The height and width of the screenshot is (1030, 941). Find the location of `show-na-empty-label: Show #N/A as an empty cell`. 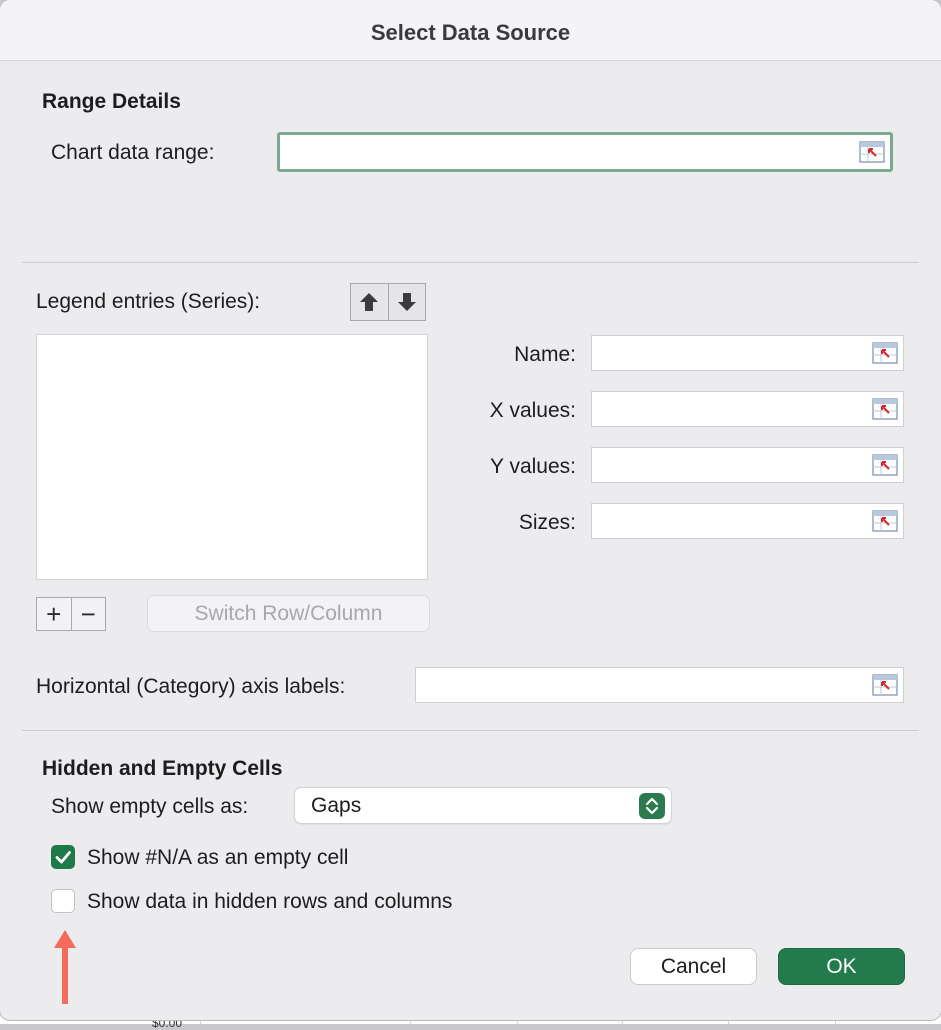

show-na-empty-label: Show #N/A as an empty cell is located at coordinates (217, 858).